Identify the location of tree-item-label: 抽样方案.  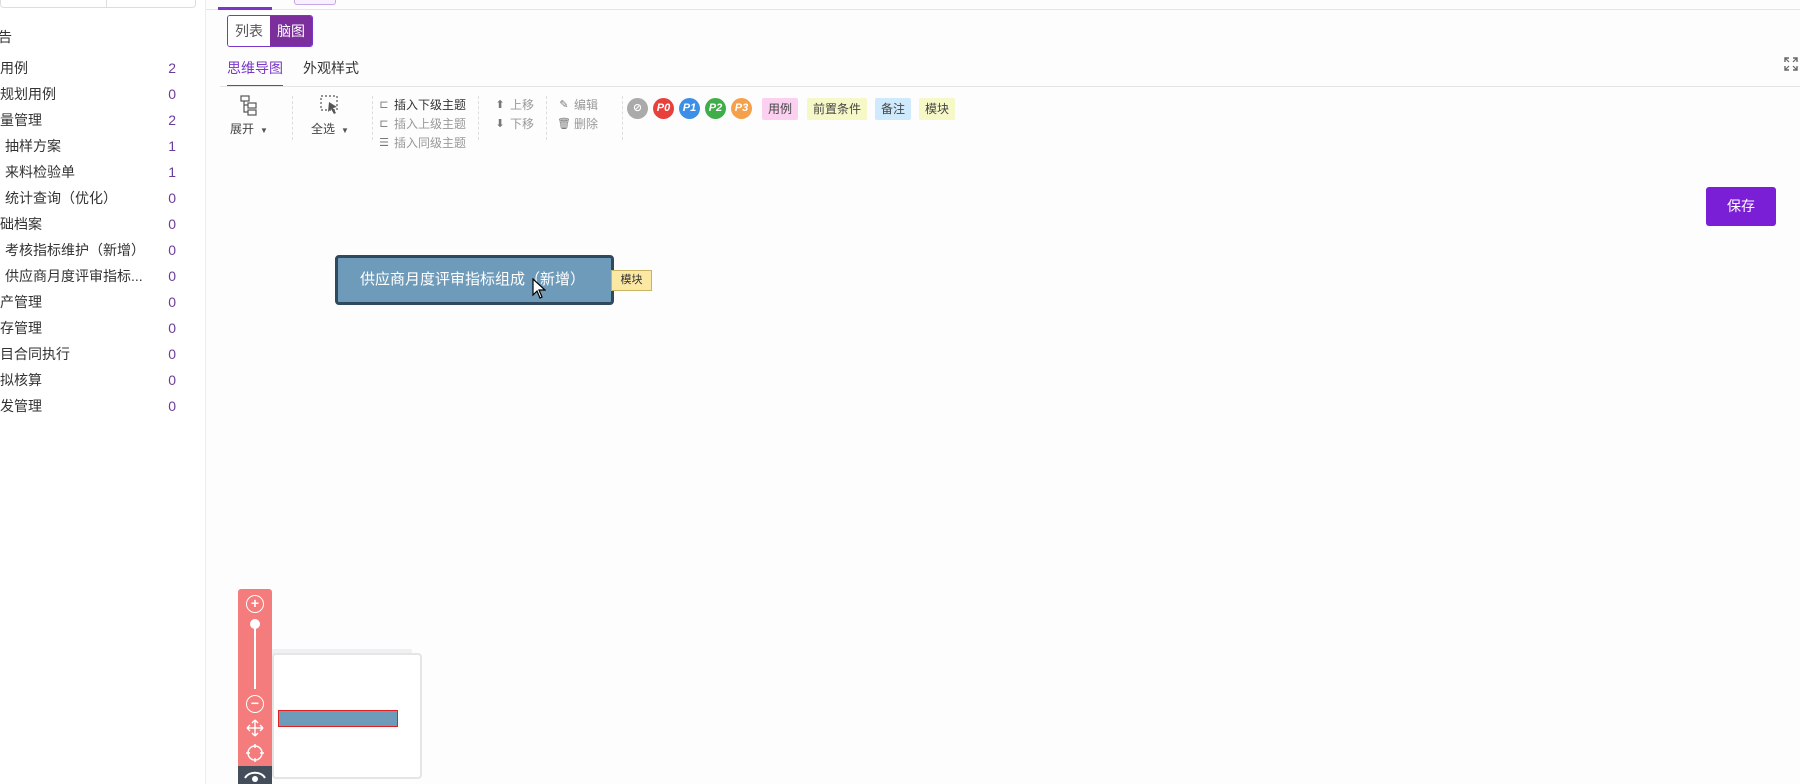
(33, 146).